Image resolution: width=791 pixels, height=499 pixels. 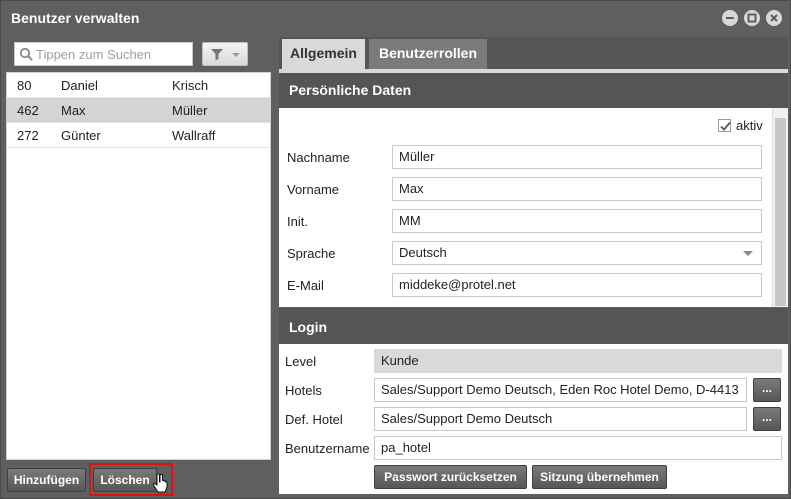 I want to click on email-label: E-Mail, so click(x=305, y=285).